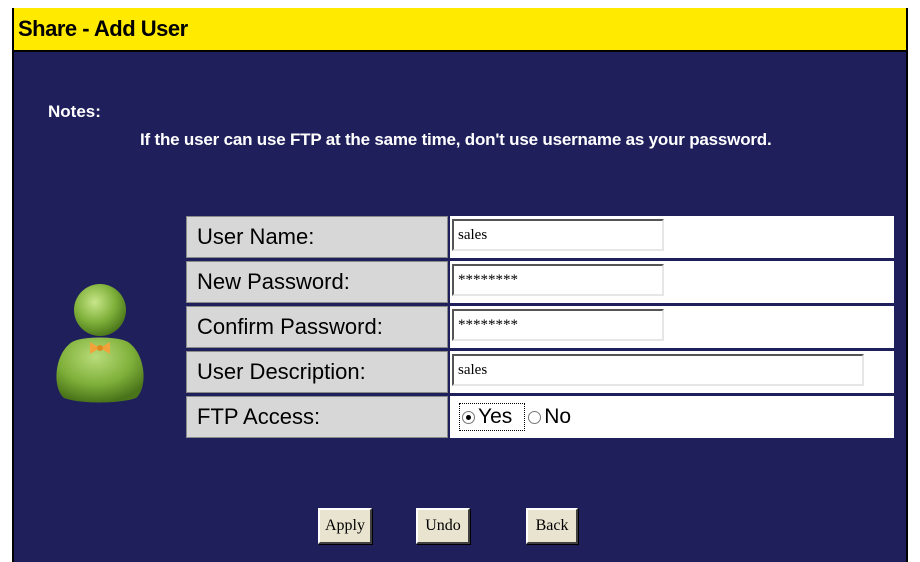 The width and height of the screenshot is (920, 562). I want to click on form-row-ftp-access: FTP Access: Yes No, so click(540, 417).